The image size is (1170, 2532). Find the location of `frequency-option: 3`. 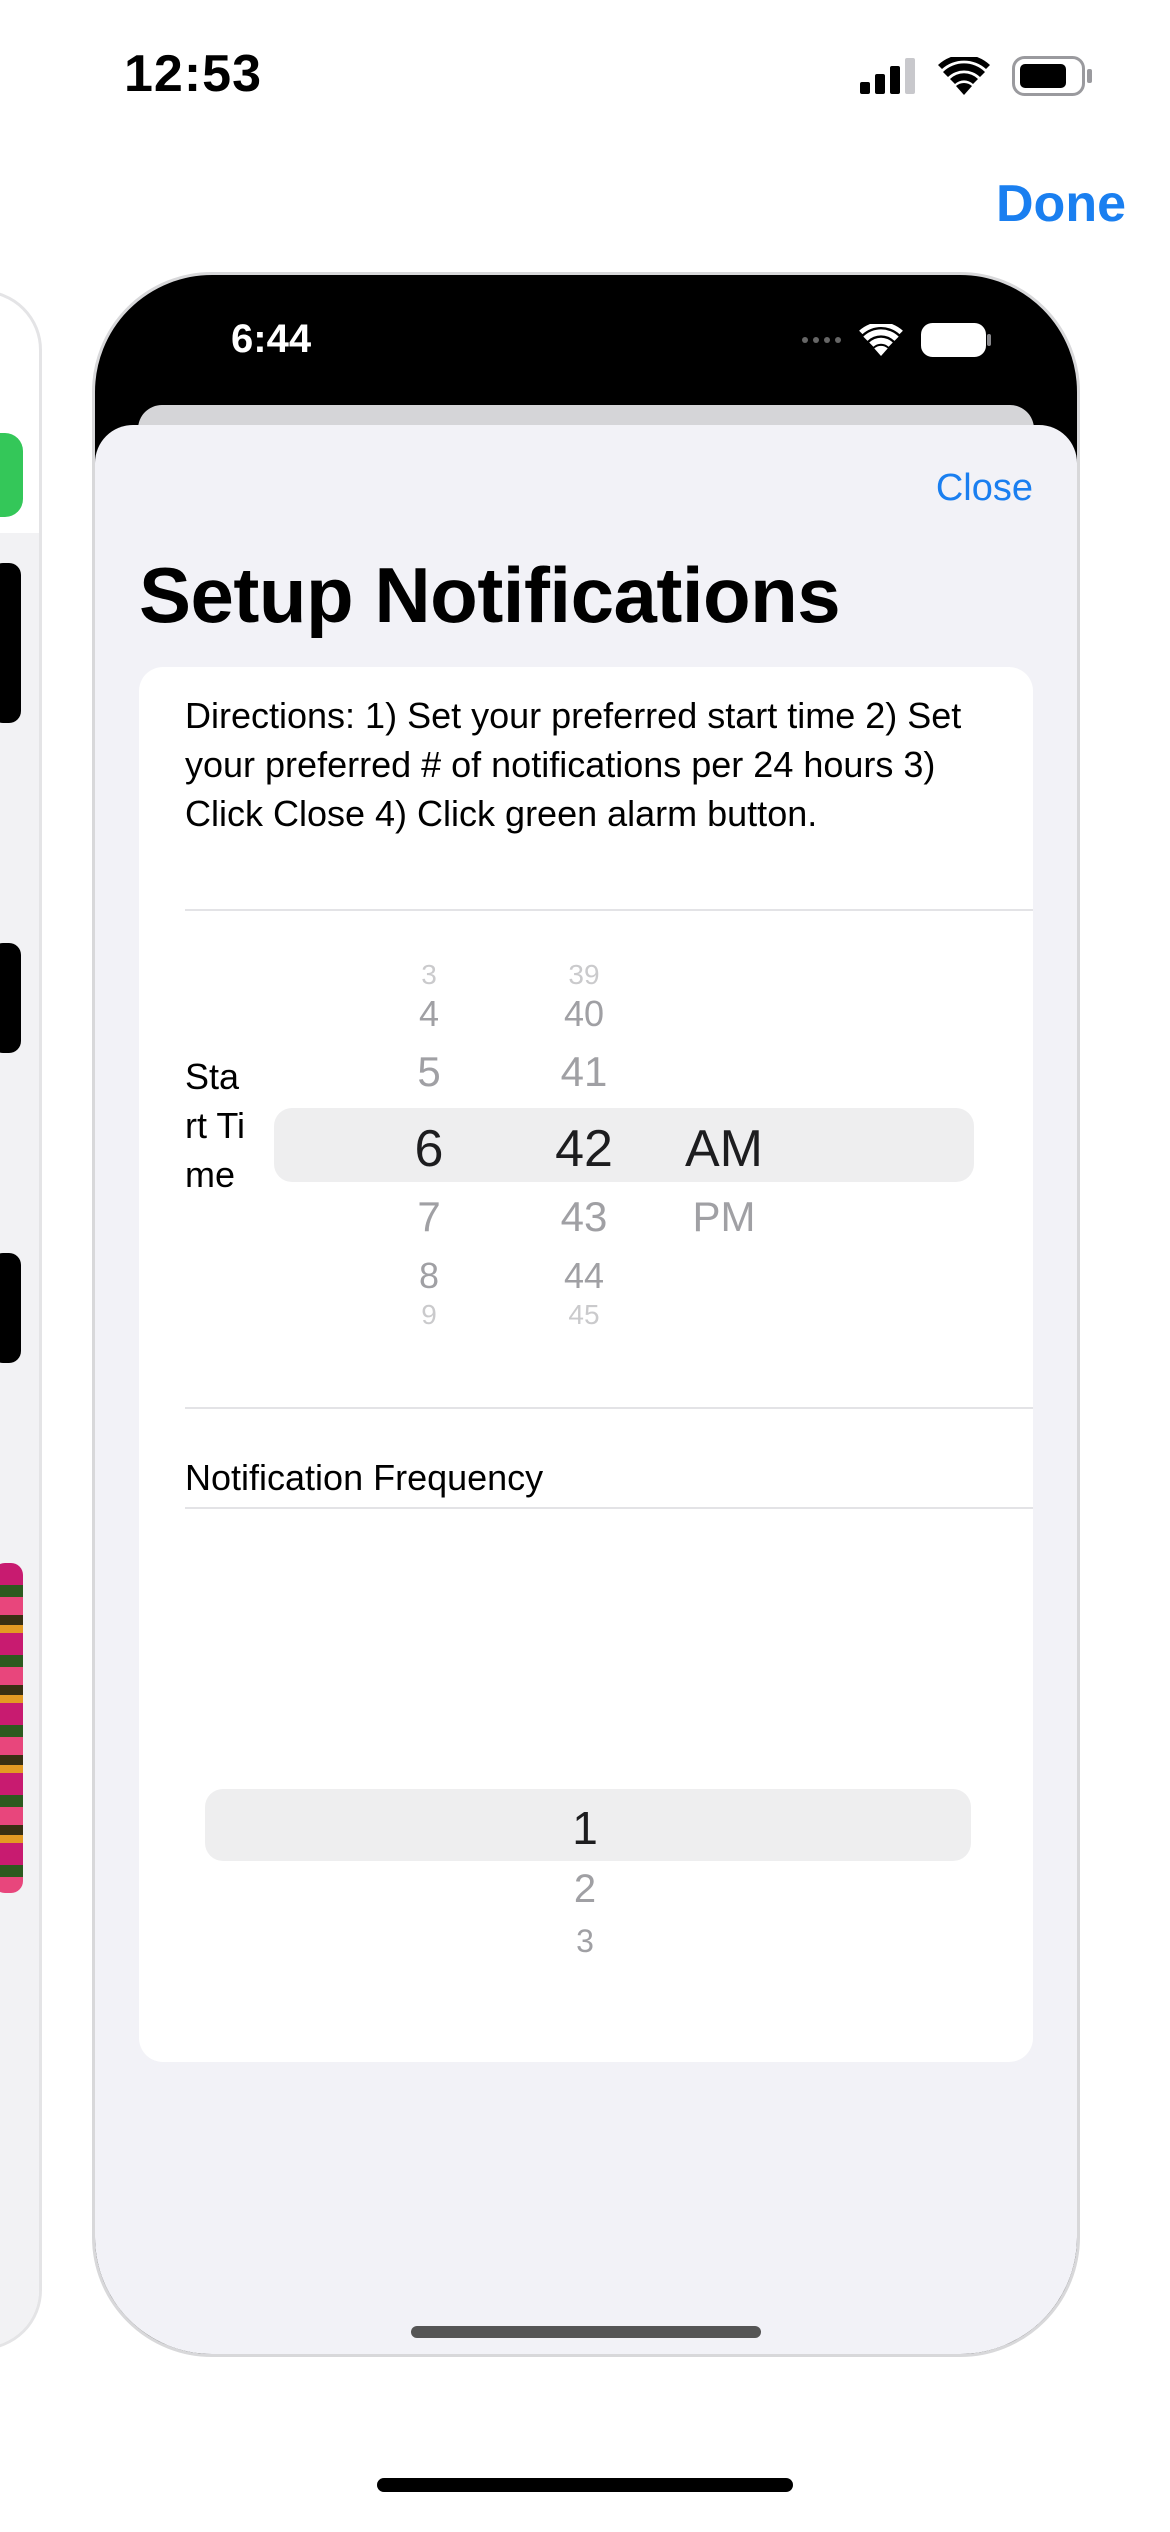

frequency-option: 3 is located at coordinates (585, 1941).